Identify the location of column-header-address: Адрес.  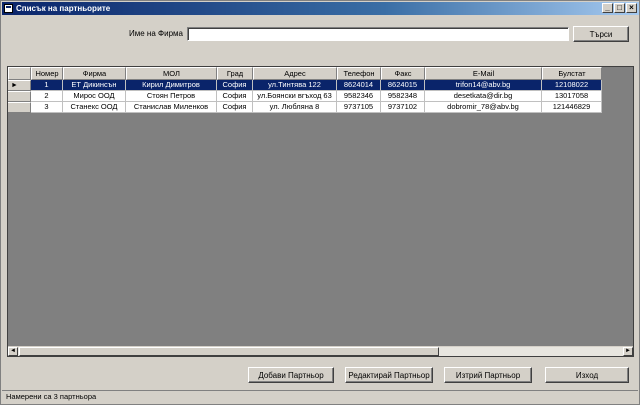
(295, 73).